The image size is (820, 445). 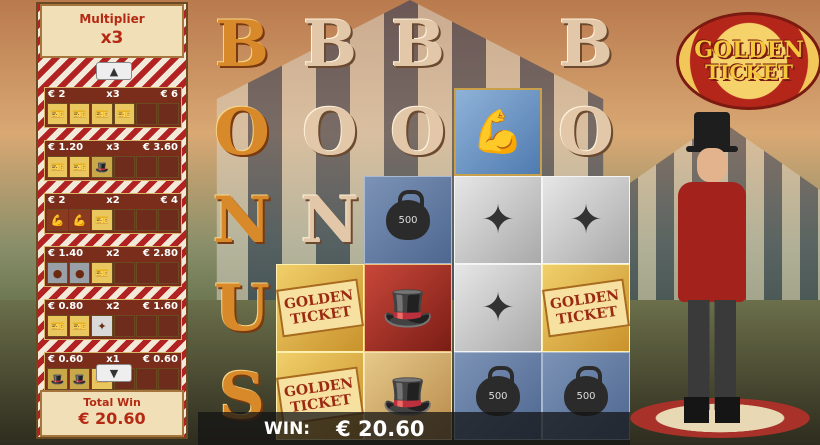 I want to click on paytable-win: € 2.80, so click(x=160, y=253).